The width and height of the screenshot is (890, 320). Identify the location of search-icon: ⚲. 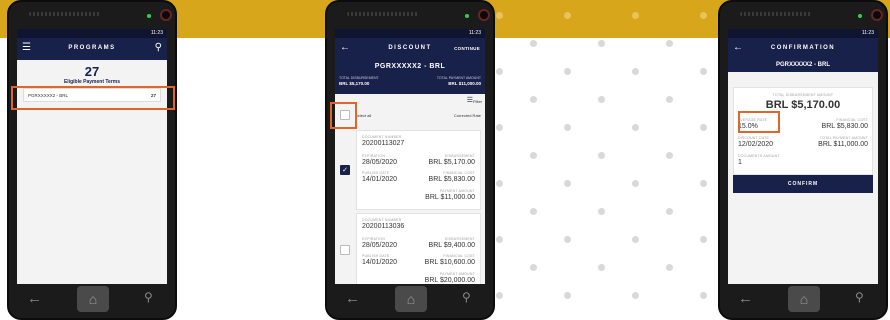
(158, 47).